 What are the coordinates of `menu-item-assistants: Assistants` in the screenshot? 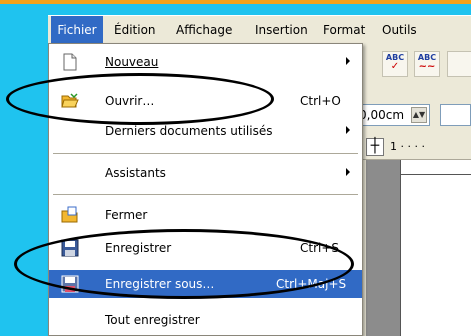 It's located at (205, 173).